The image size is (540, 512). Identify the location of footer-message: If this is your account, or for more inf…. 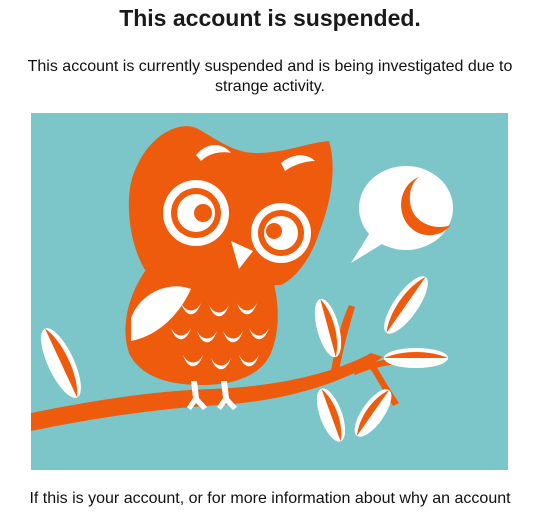
(270, 498).